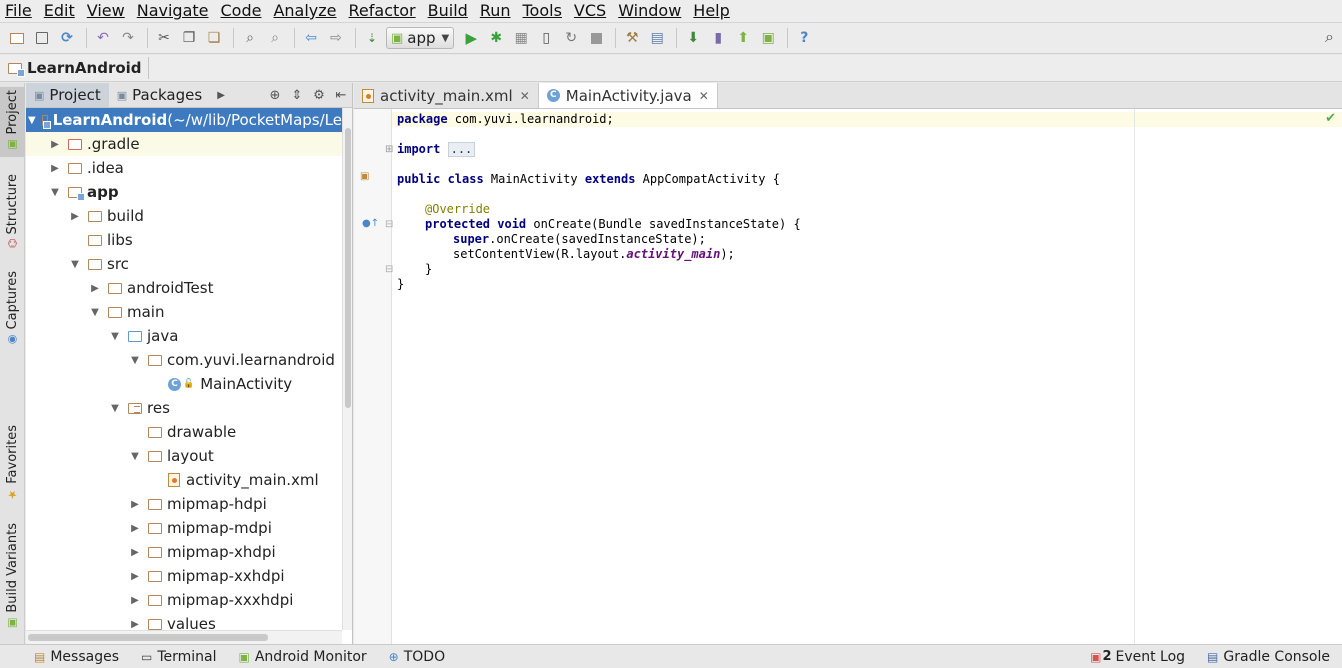 Image resolution: width=1342 pixels, height=668 pixels. I want to click on menu-build: Build, so click(448, 11).